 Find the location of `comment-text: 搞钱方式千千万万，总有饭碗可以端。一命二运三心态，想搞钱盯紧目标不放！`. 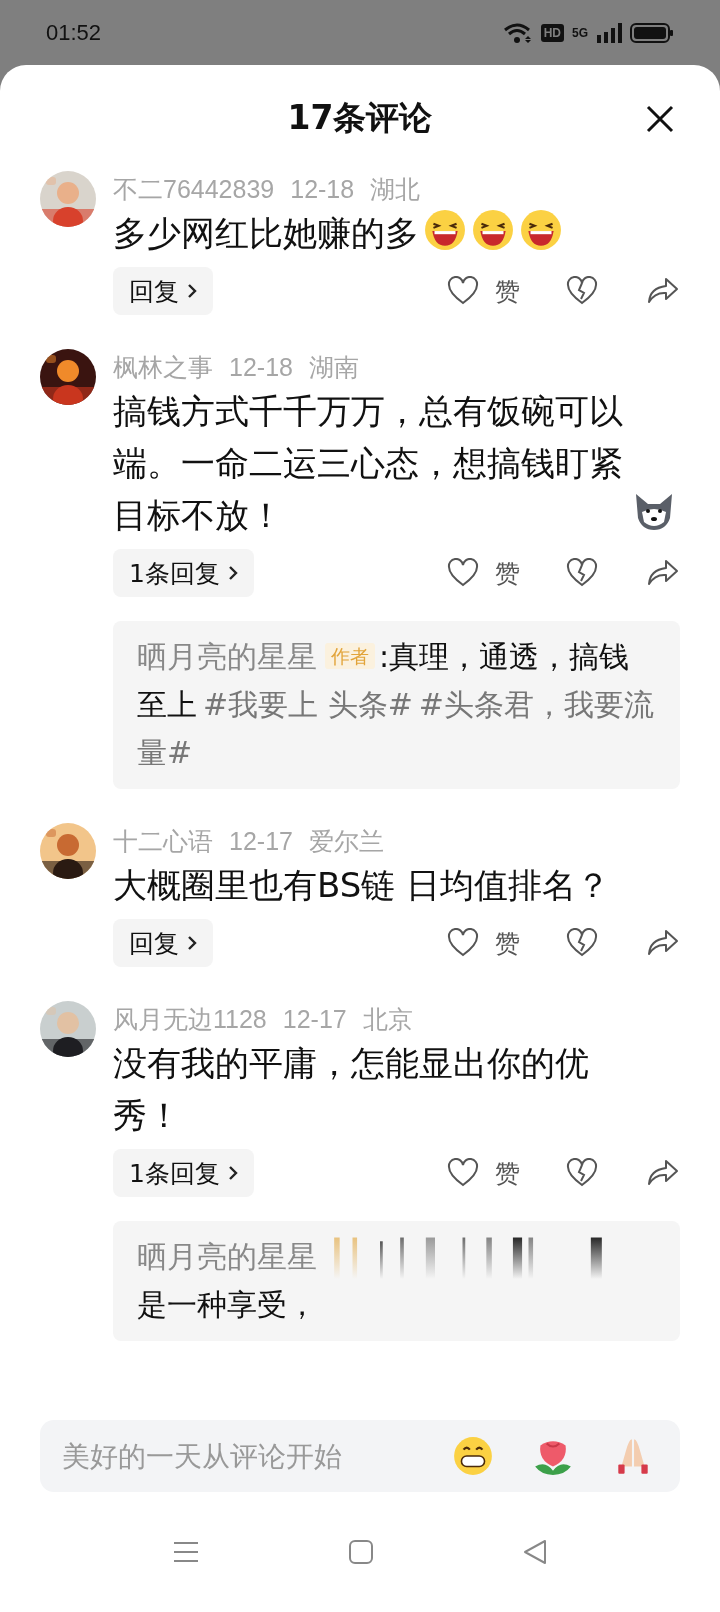

comment-text: 搞钱方式千千万万，总有饭碗可以端。一命二运三心态，想搞钱盯紧目标不放！ is located at coordinates (368, 463).